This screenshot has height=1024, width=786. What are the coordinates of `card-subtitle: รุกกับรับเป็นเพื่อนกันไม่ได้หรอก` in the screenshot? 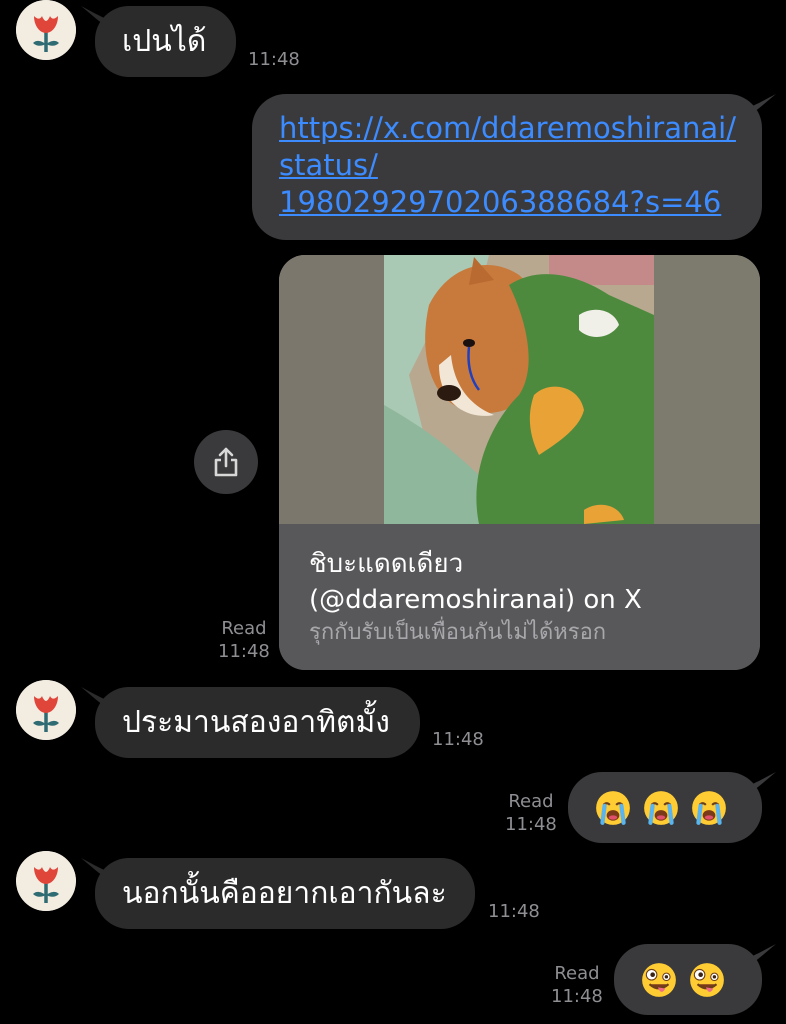 It's located at (458, 632).